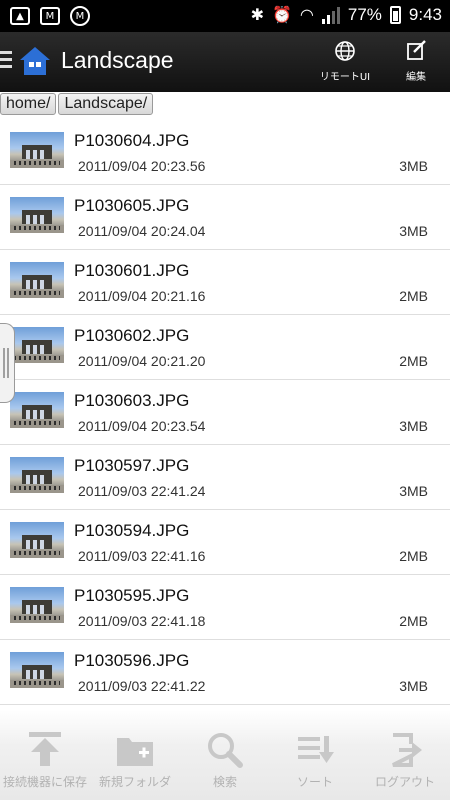  Describe the element at coordinates (142, 556) in the screenshot. I see `file-date: 2011/09/03 22:41.16` at that location.